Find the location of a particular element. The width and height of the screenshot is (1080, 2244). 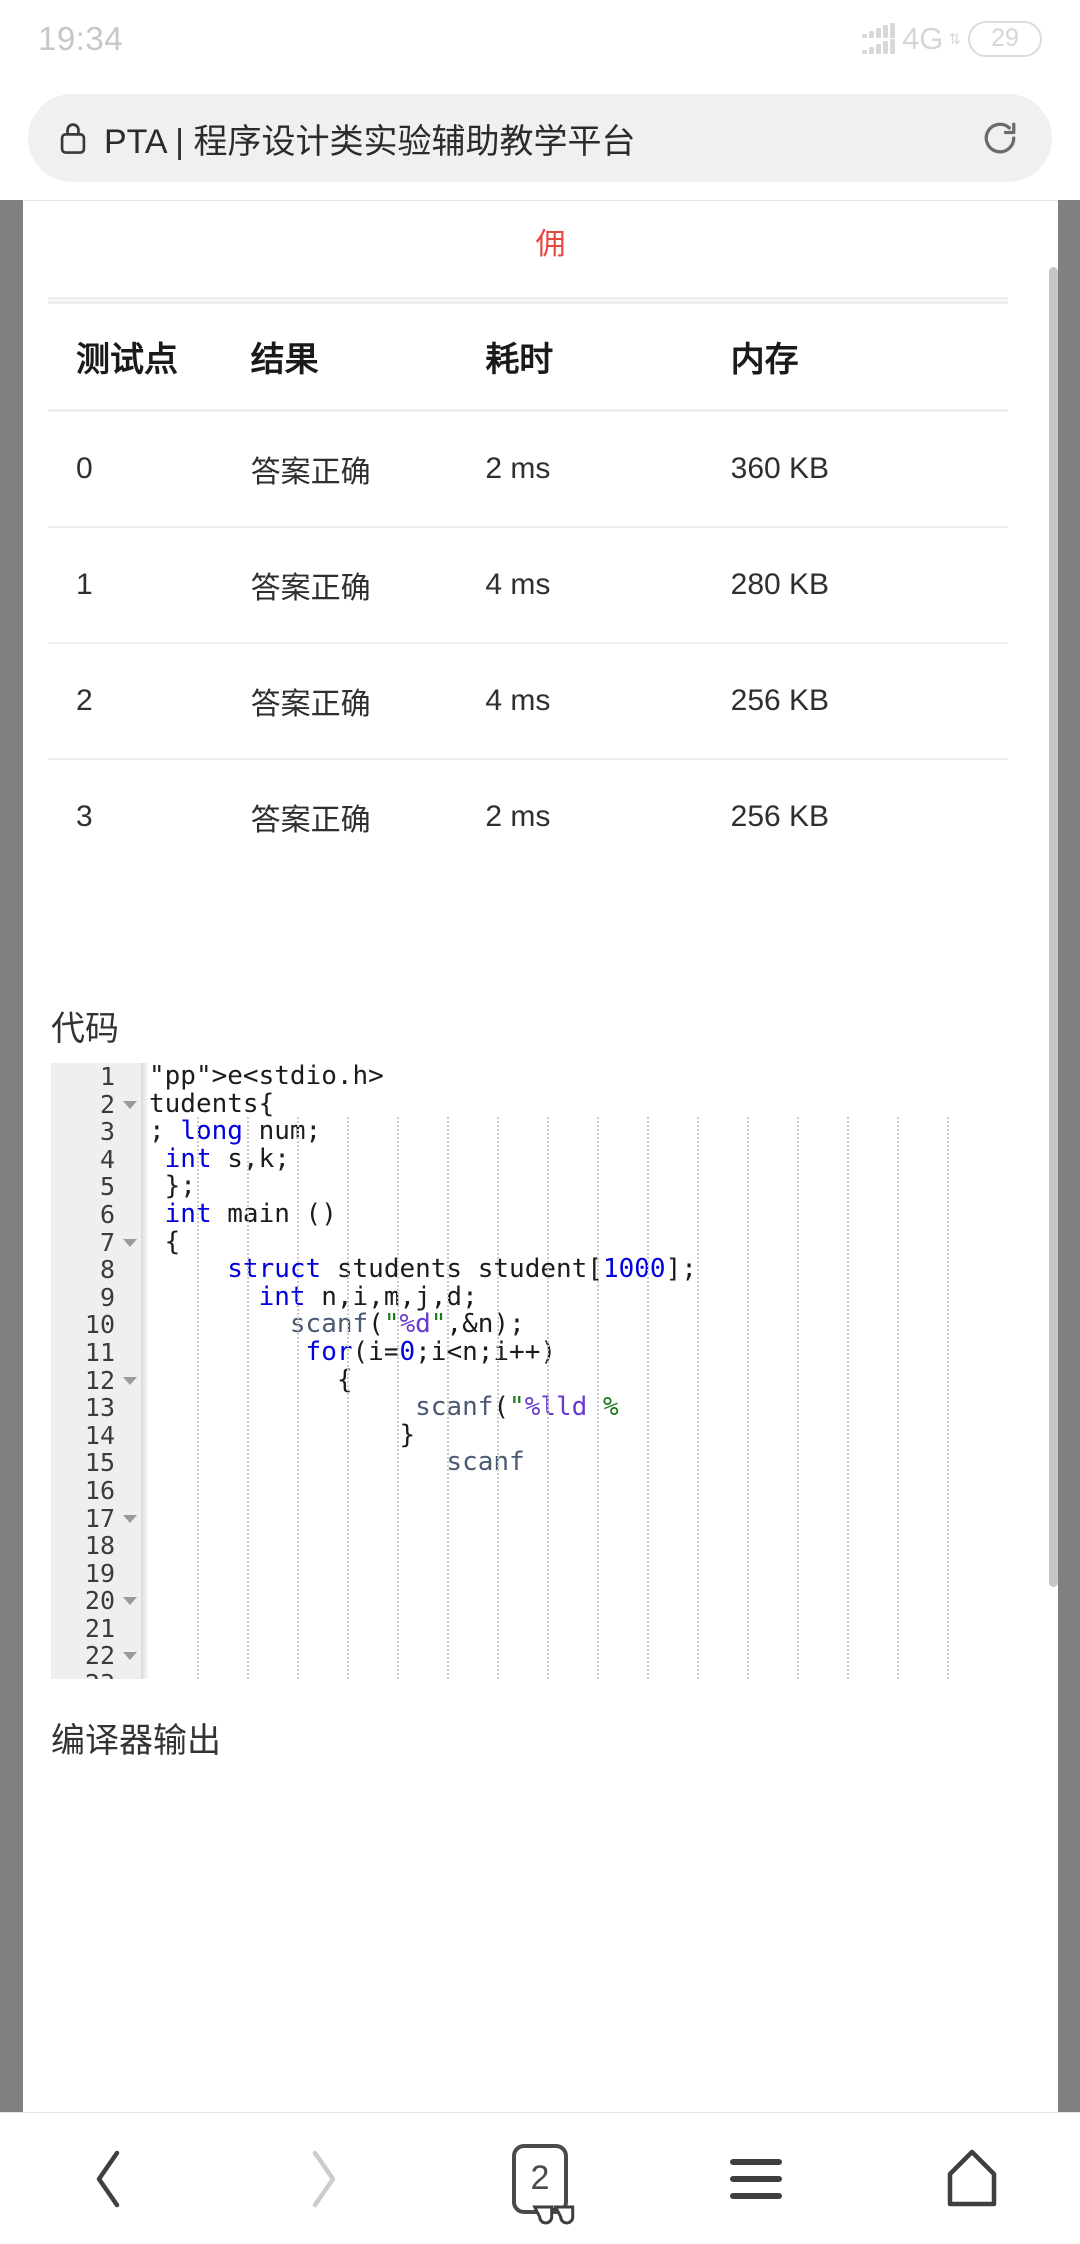

cell-case: 2 is located at coordinates (149, 701).